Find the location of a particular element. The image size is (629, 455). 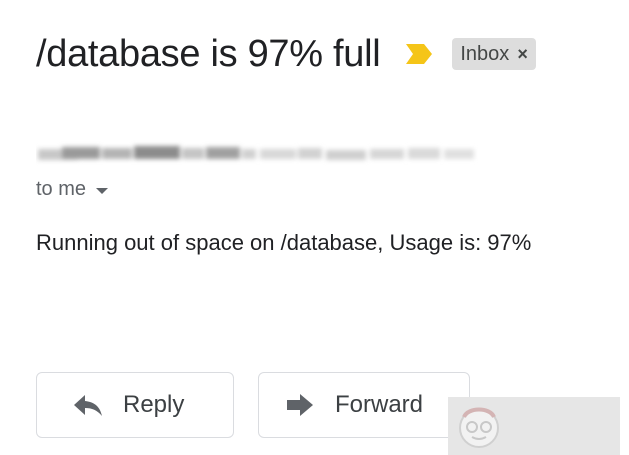

label-remove-icon: × is located at coordinates (522, 54).